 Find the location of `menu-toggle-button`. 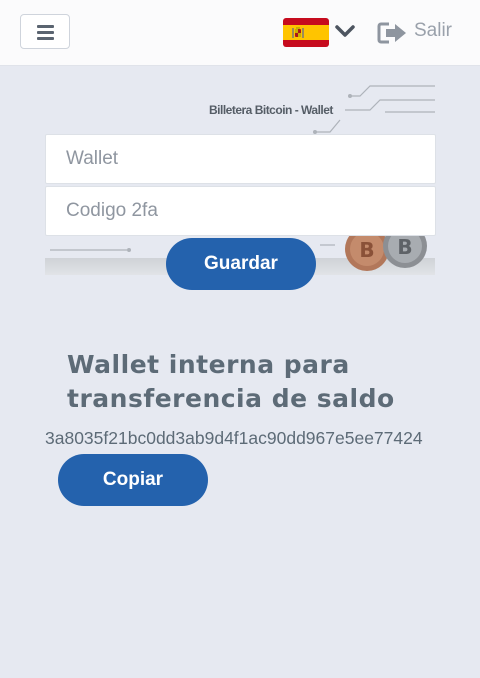

menu-toggle-button is located at coordinates (45, 31).